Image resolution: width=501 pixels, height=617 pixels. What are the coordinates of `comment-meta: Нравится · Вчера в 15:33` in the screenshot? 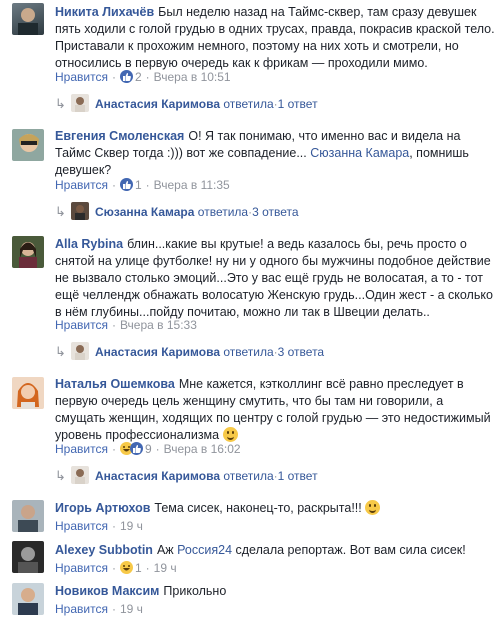 It's located at (126, 325).